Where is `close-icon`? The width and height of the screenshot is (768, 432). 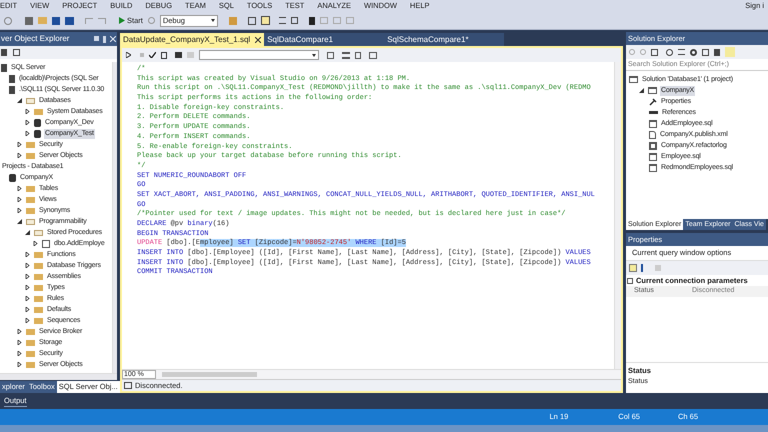
close-icon is located at coordinates (258, 39).